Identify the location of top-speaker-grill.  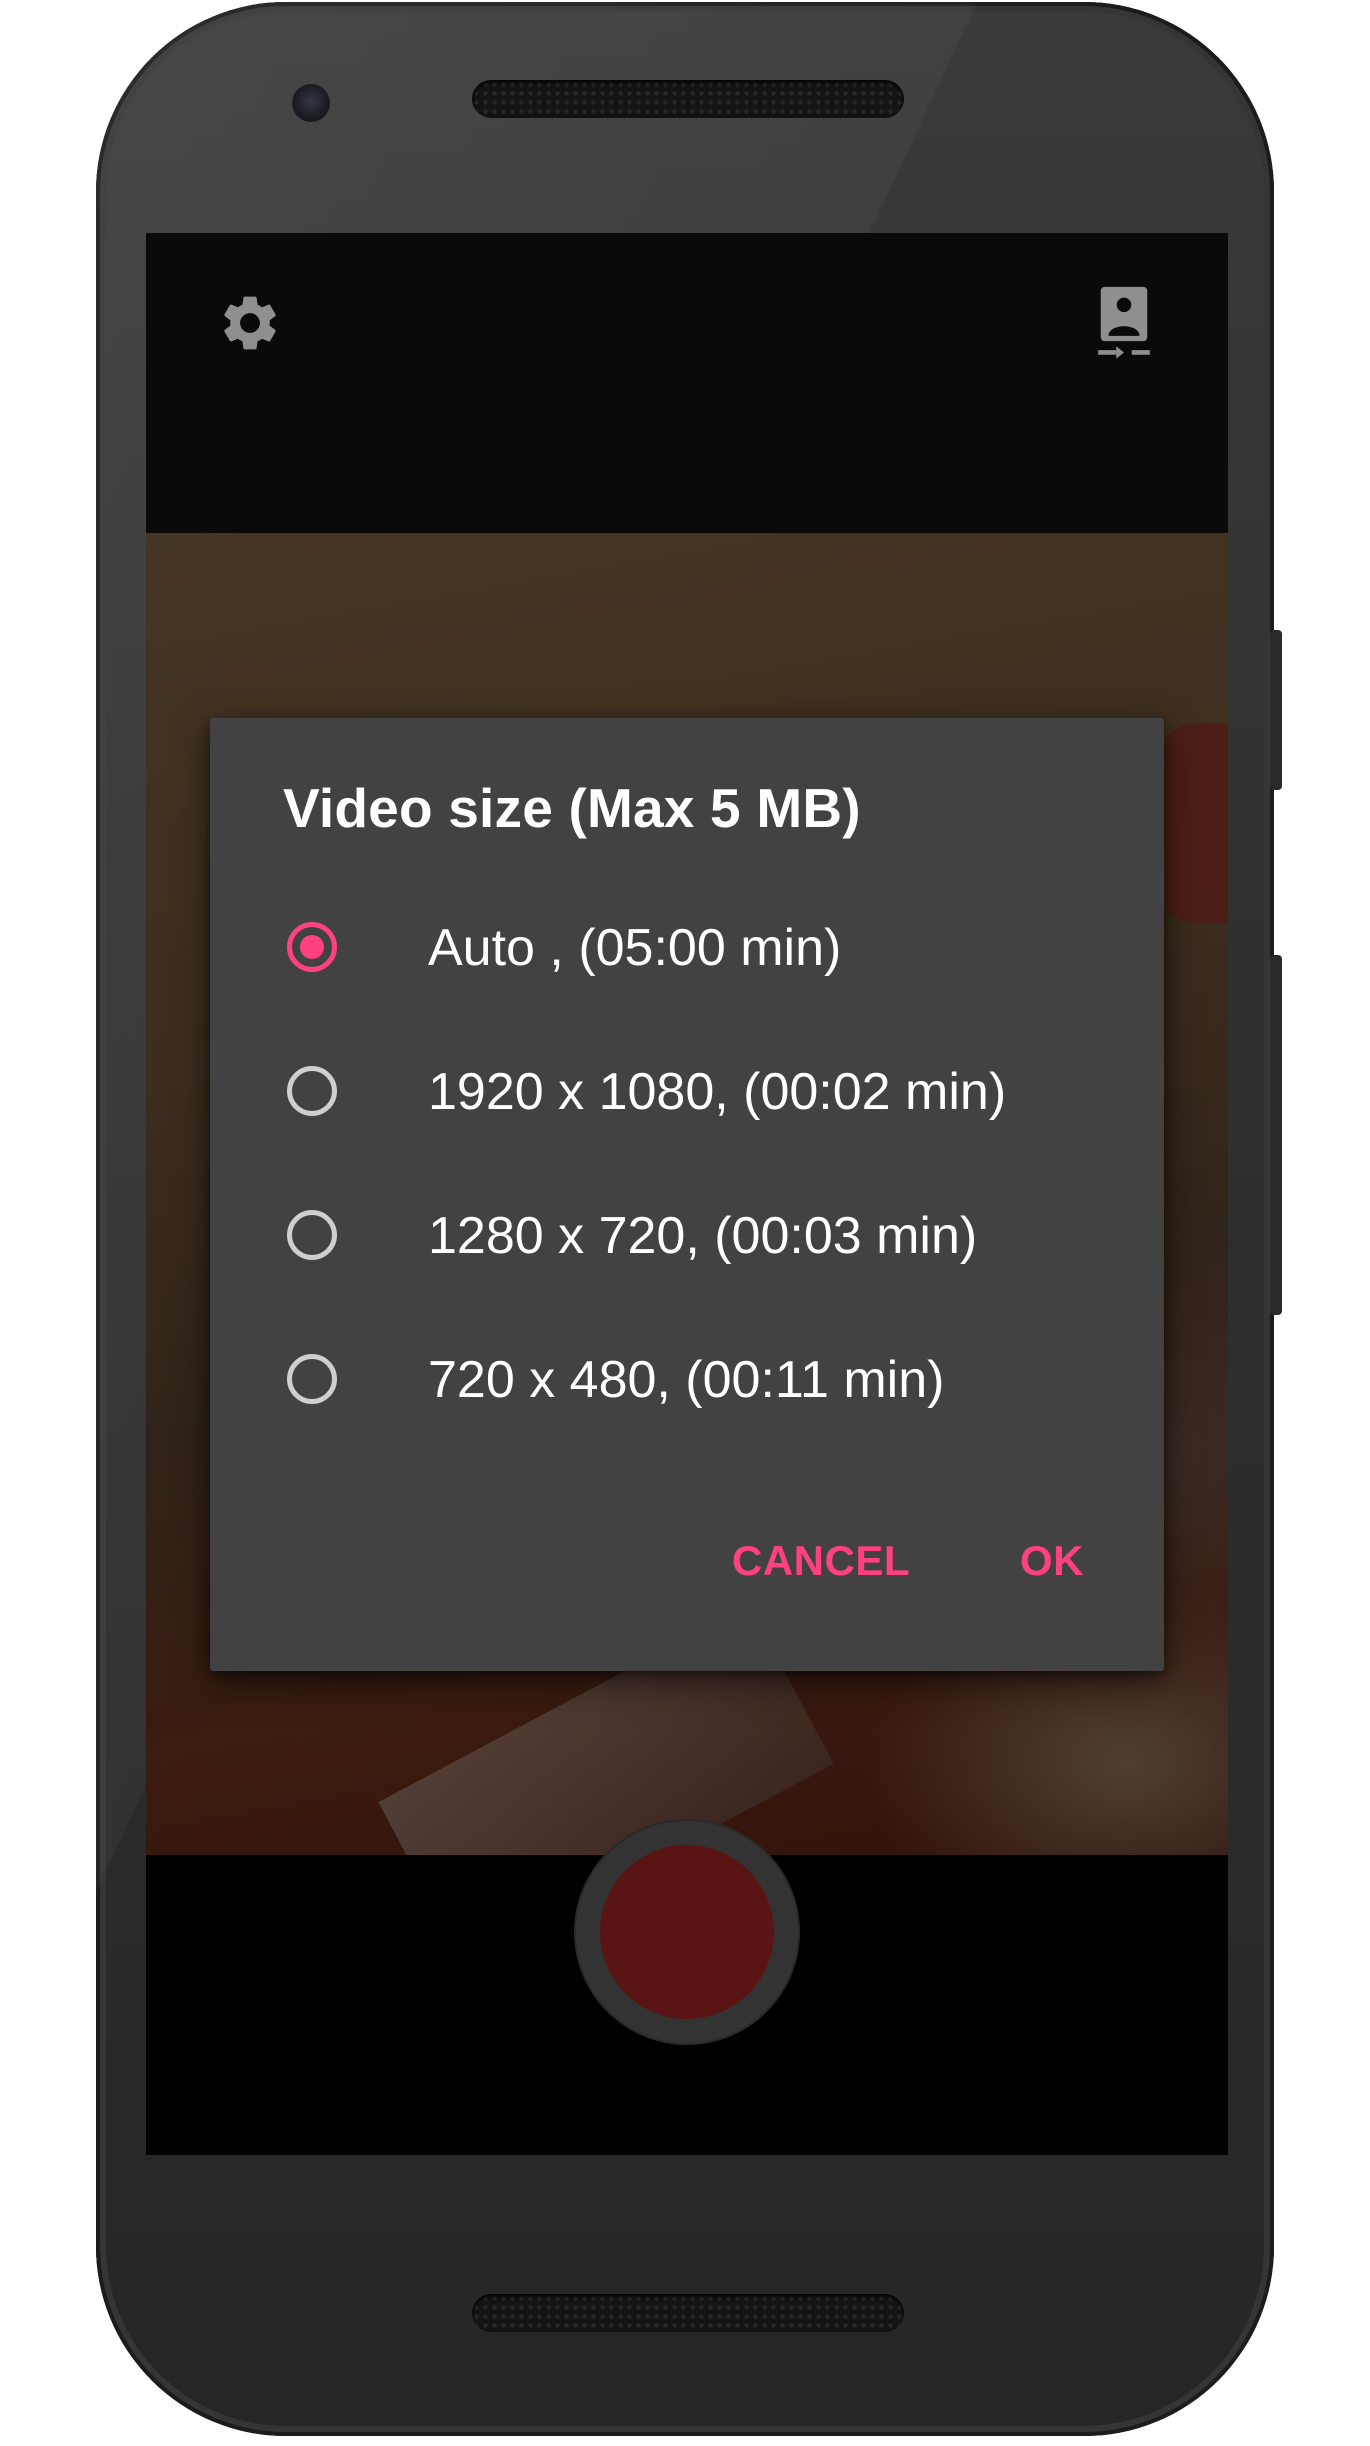
(688, 99).